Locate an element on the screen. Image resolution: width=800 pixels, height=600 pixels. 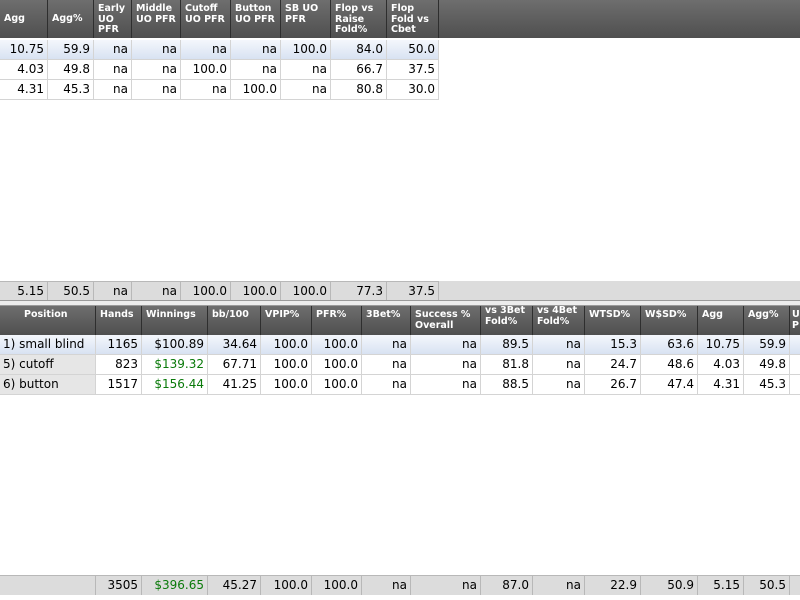
cell-button: 100.0 is located at coordinates (256, 90).